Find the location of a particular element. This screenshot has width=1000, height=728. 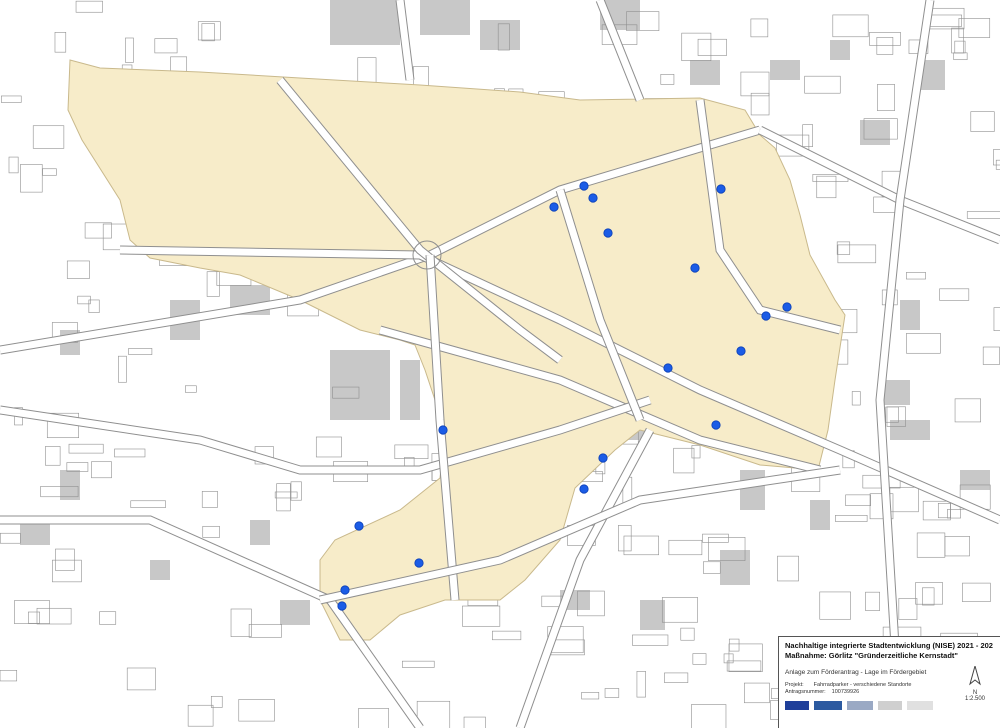

saxony-logo is located at coordinates (860, 705).